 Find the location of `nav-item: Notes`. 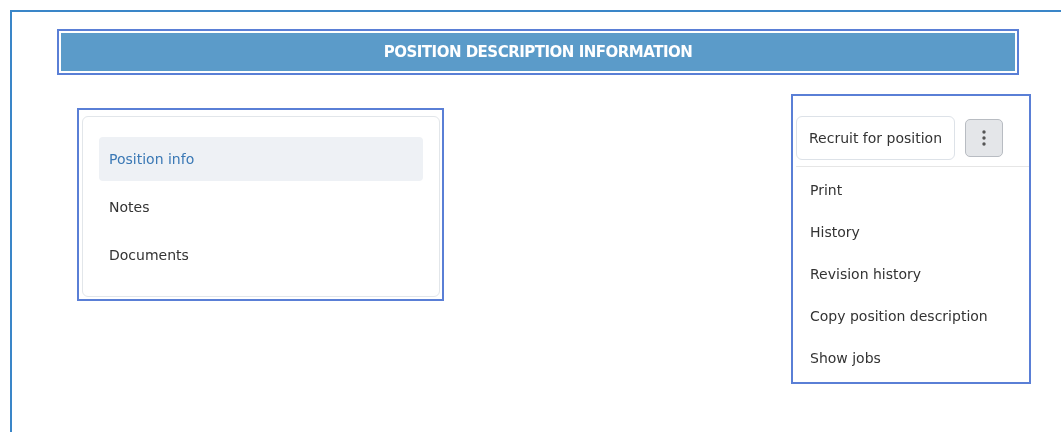

nav-item: Notes is located at coordinates (261, 207).